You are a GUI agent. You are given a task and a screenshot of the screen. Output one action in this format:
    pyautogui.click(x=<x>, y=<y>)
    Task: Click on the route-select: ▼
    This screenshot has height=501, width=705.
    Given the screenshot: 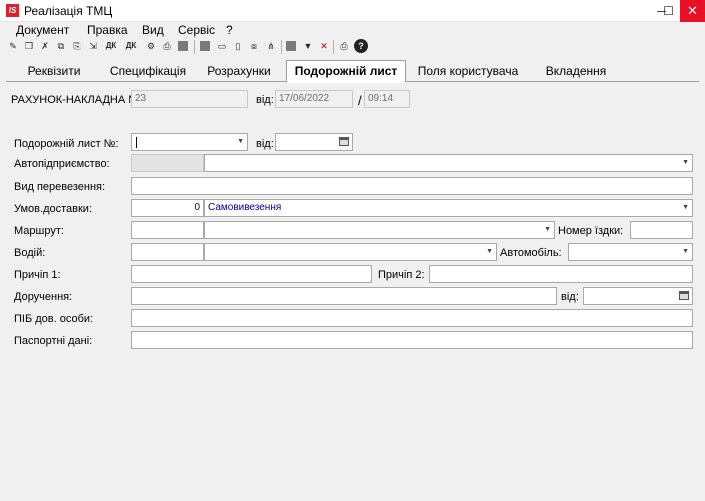 What is the action you would take?
    pyautogui.click(x=379, y=230)
    